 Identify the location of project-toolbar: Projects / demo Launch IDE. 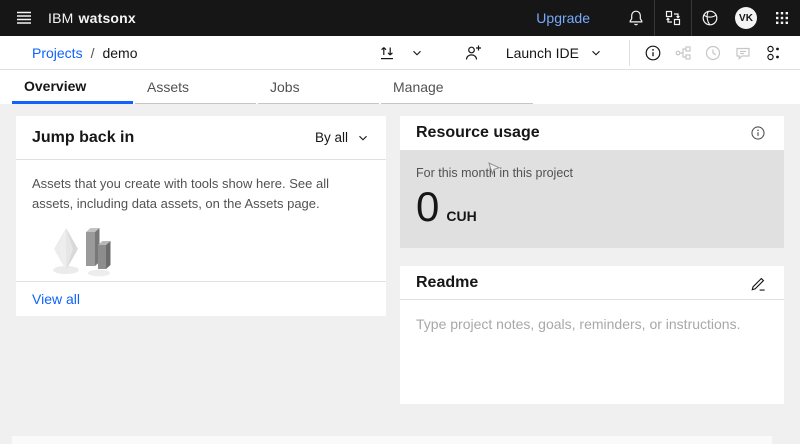
(400, 53).